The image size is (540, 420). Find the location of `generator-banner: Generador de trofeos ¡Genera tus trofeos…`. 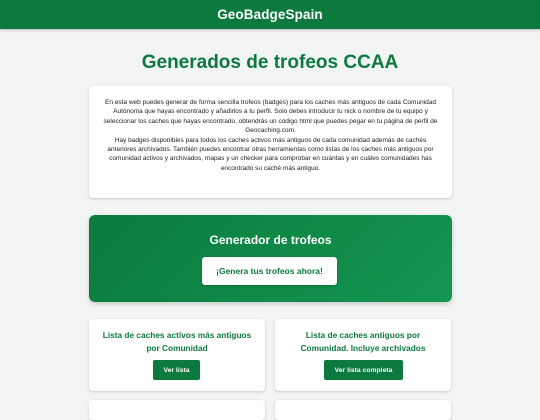

generator-banner: Generador de trofeos ¡Genera tus trofeos… is located at coordinates (270, 258).